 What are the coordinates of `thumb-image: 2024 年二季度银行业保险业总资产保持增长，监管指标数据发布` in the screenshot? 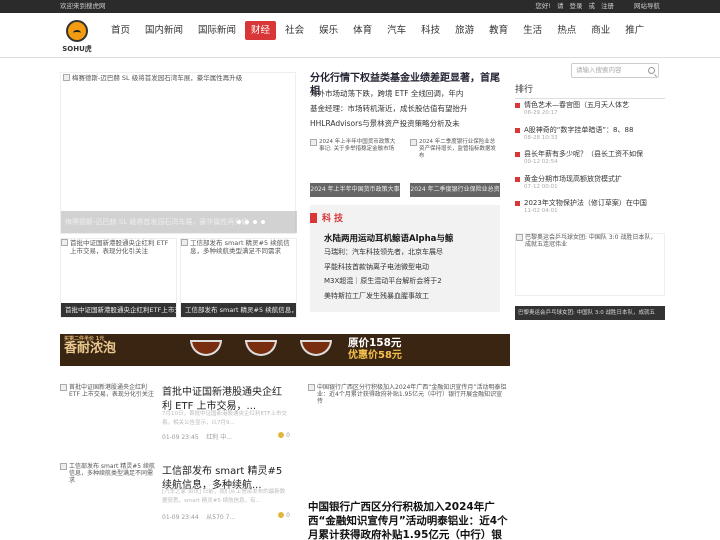 It's located at (455, 149).